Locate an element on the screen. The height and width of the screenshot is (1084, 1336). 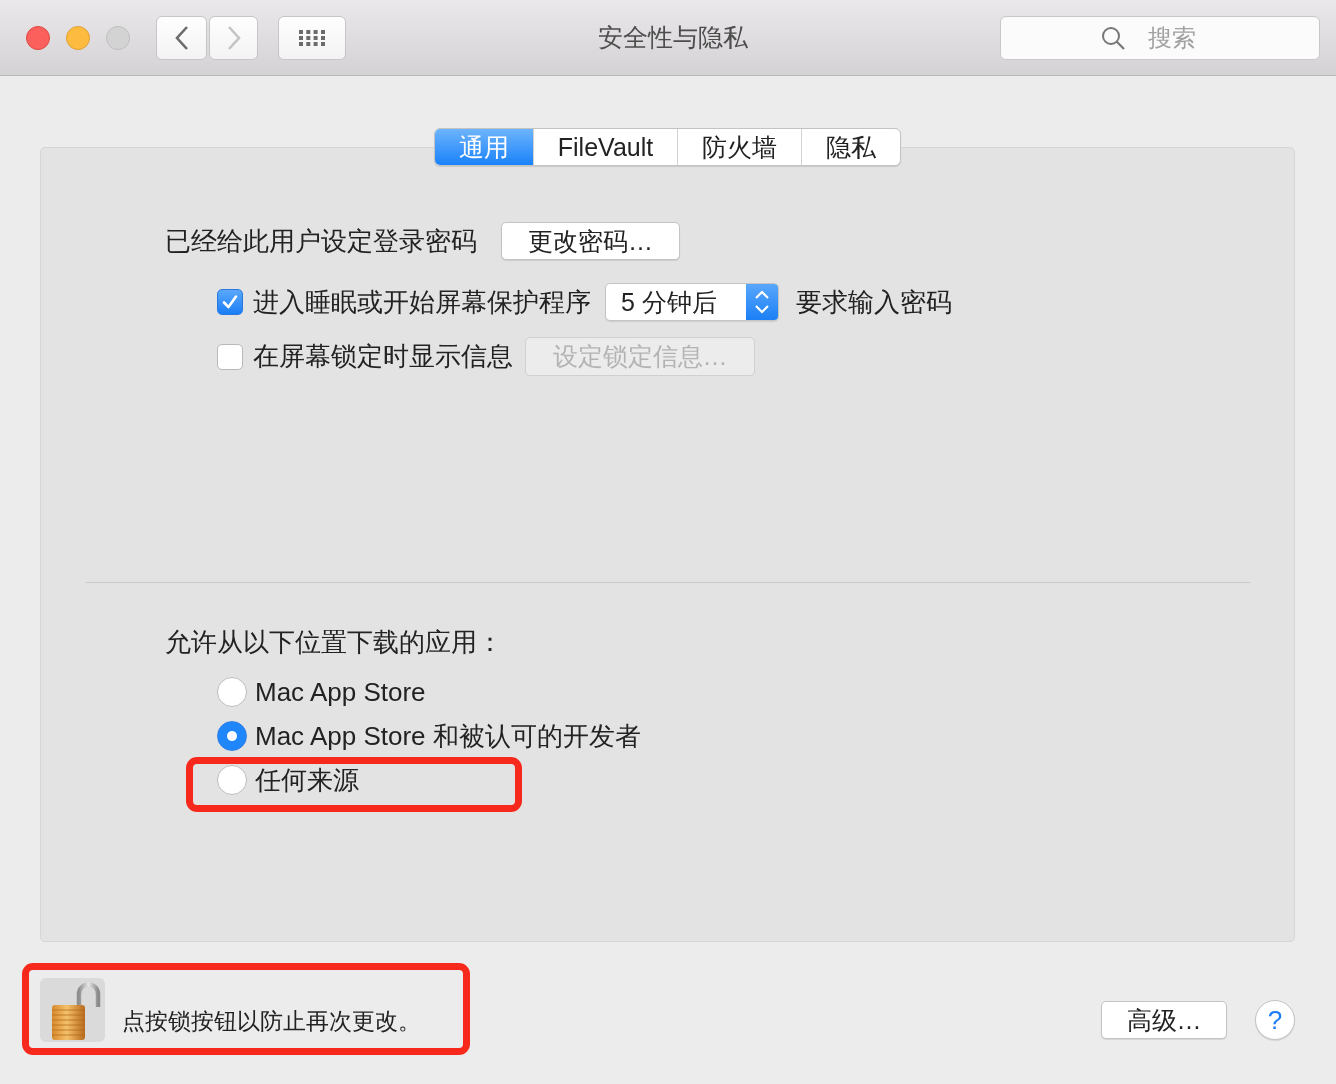
tab: 防火墙 is located at coordinates (739, 147).